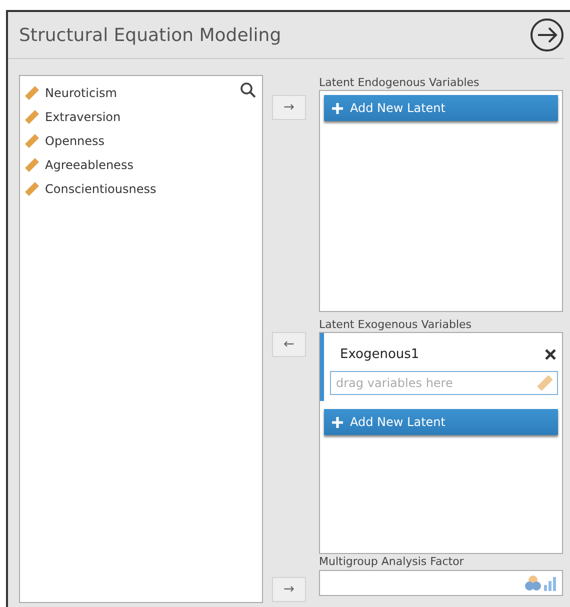  What do you see at coordinates (141, 189) in the screenshot?
I see `variable-item: Conscientiousness` at bounding box center [141, 189].